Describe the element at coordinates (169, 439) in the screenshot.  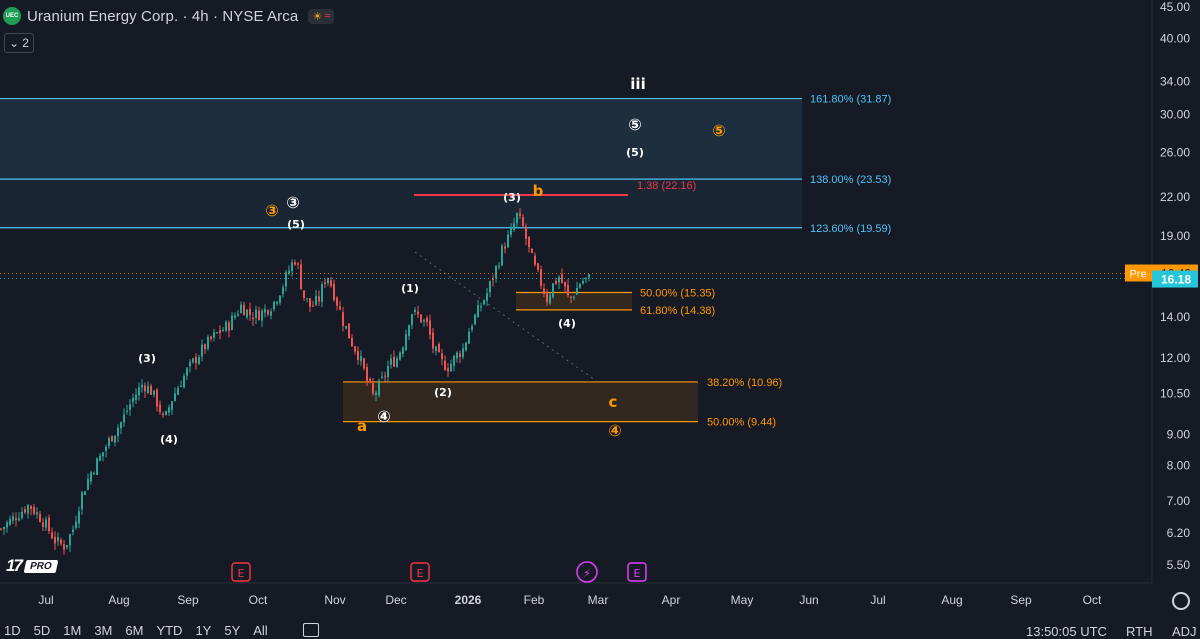
I see `wave-label: (4)` at that location.